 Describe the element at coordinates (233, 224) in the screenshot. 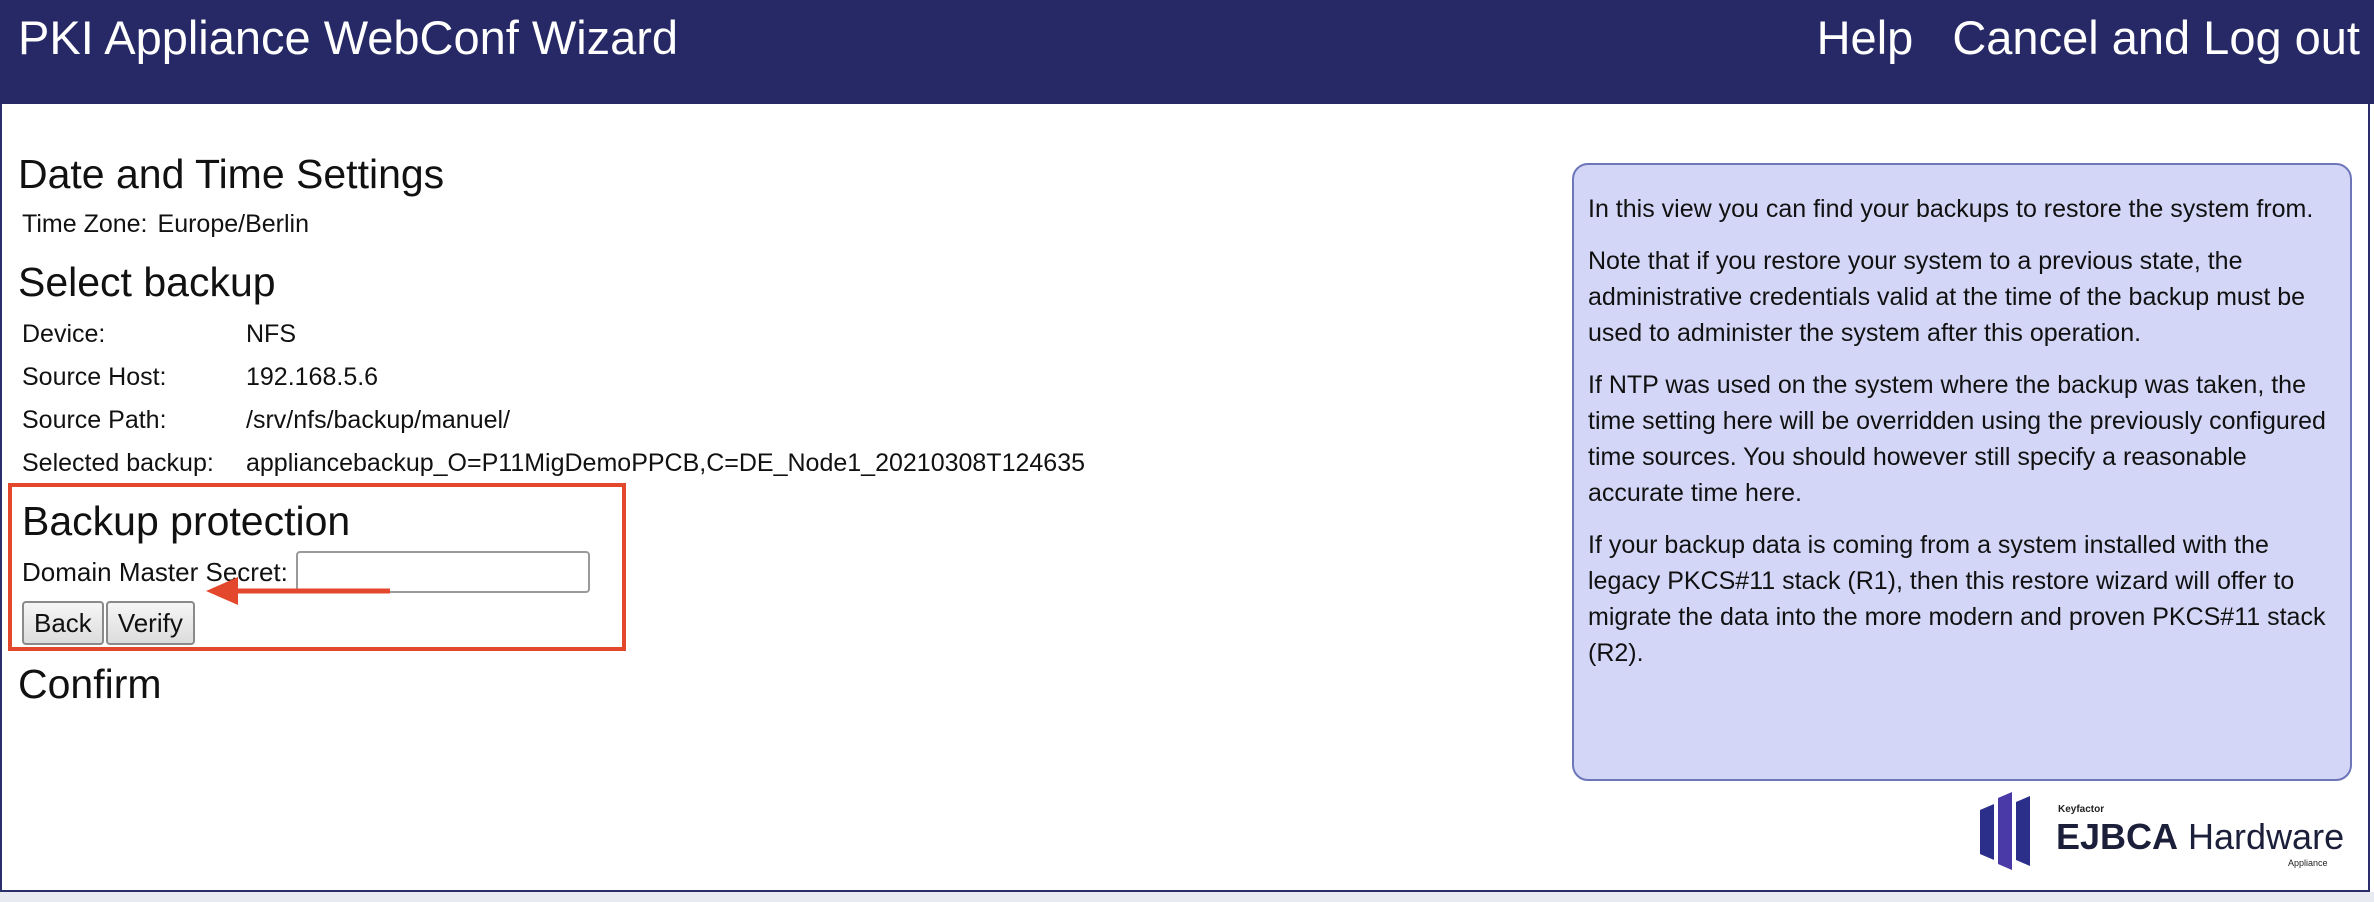

I see `timezone-value: Europe/Berlin` at that location.